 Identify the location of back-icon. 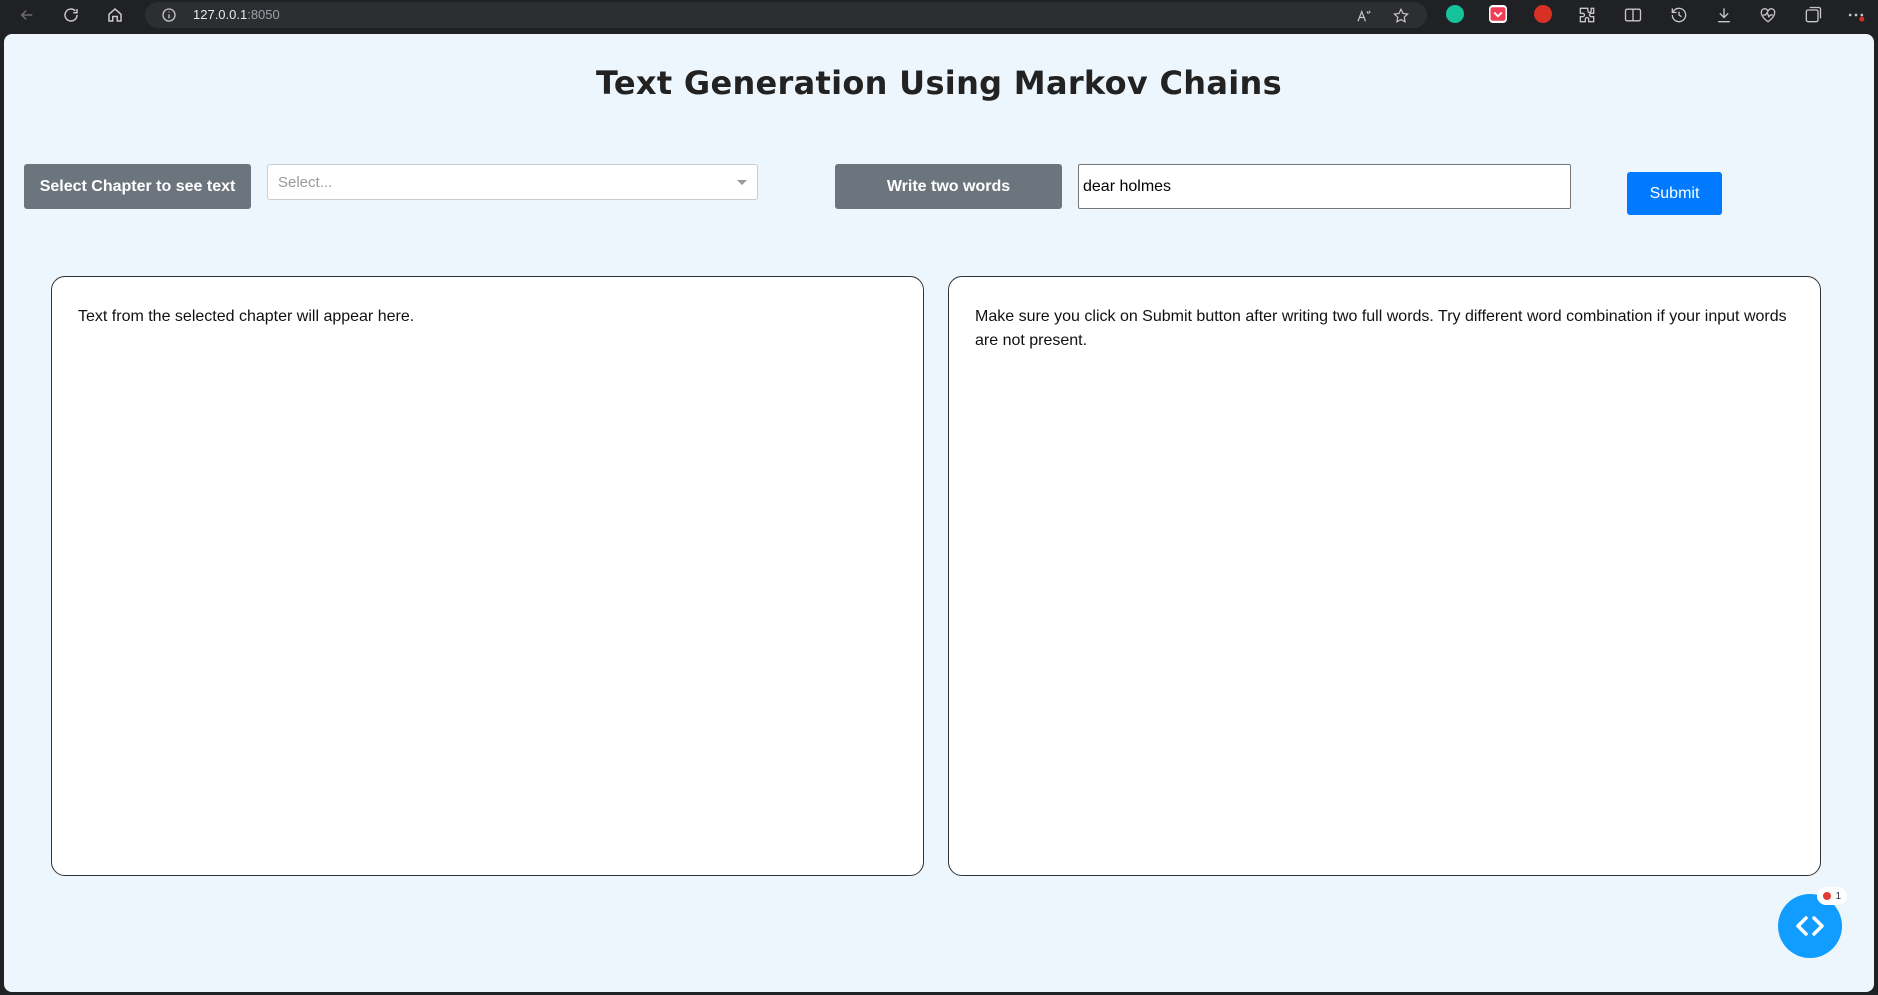
(27, 15).